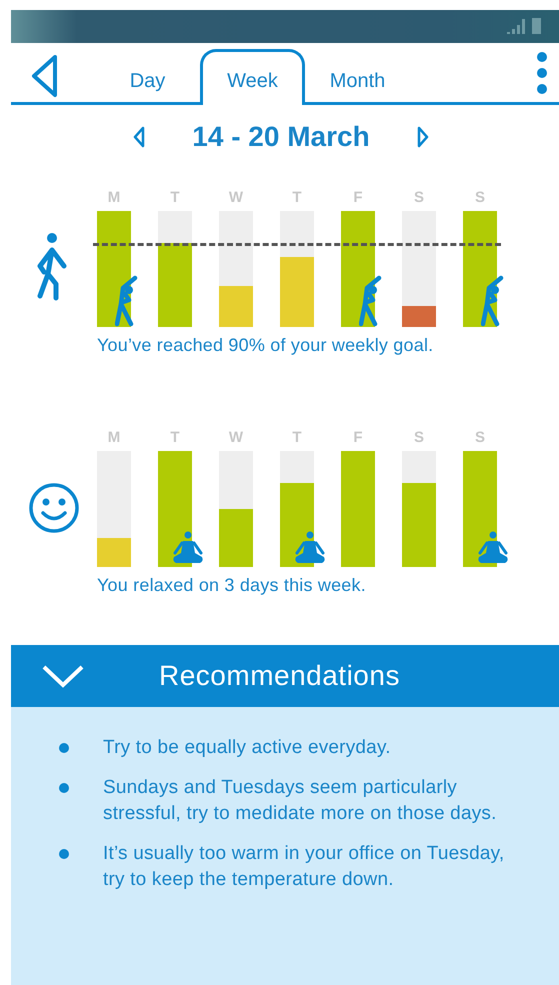 The image size is (559, 985). I want to click on previous-icon, so click(139, 137).